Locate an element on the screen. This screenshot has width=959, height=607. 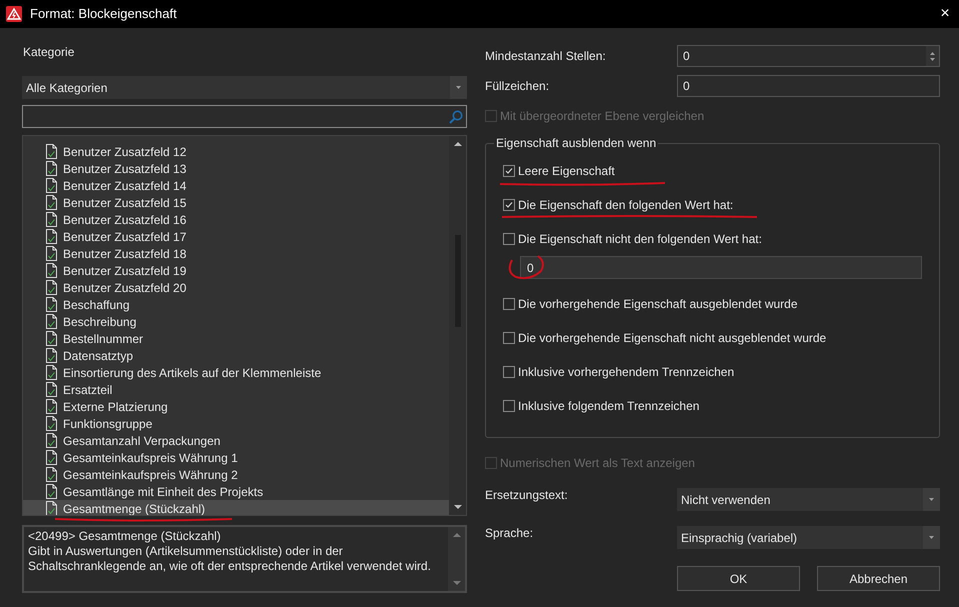
cancel-button: Abbrechen is located at coordinates (878, 578).